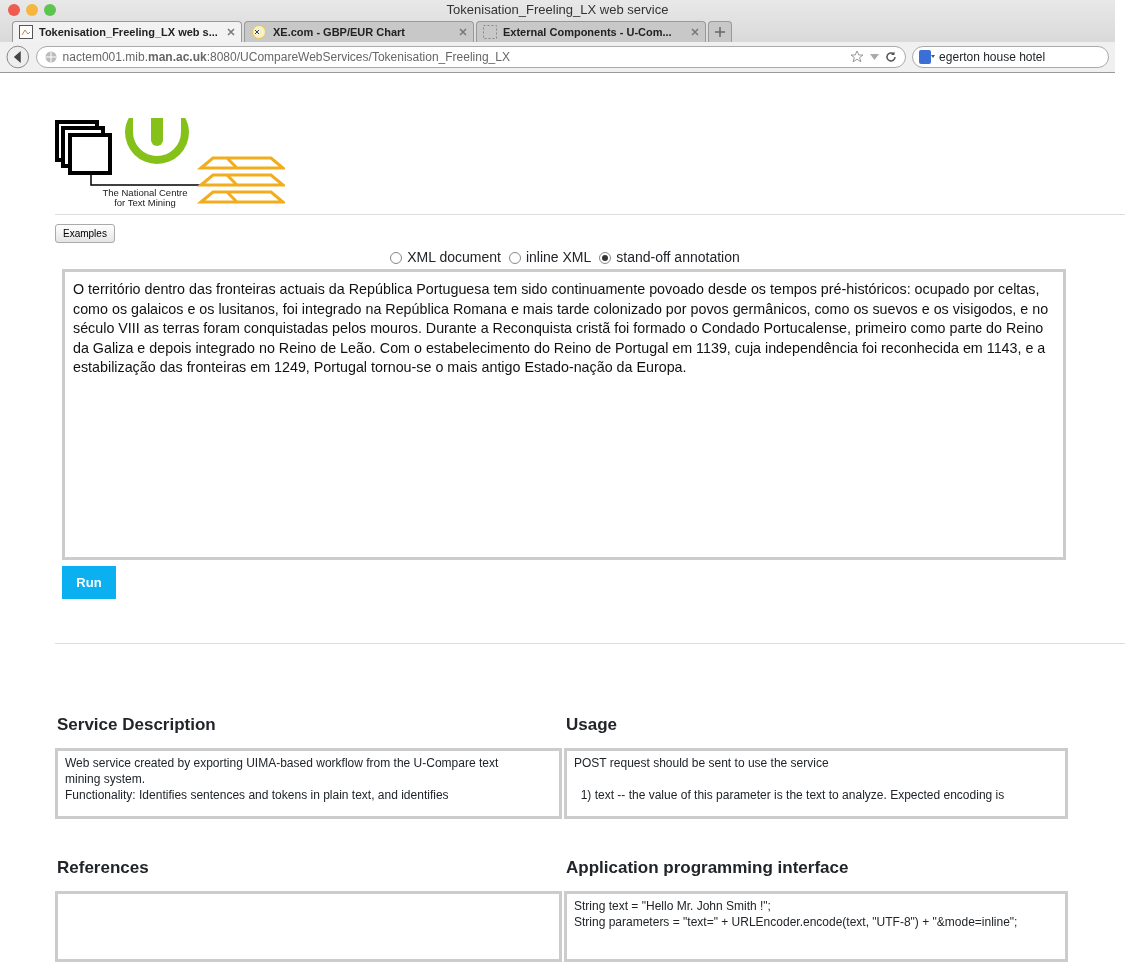 This screenshot has height=965, width=1125. Describe the element at coordinates (558, 257) in the screenshot. I see `radio-label: inline XML` at that location.